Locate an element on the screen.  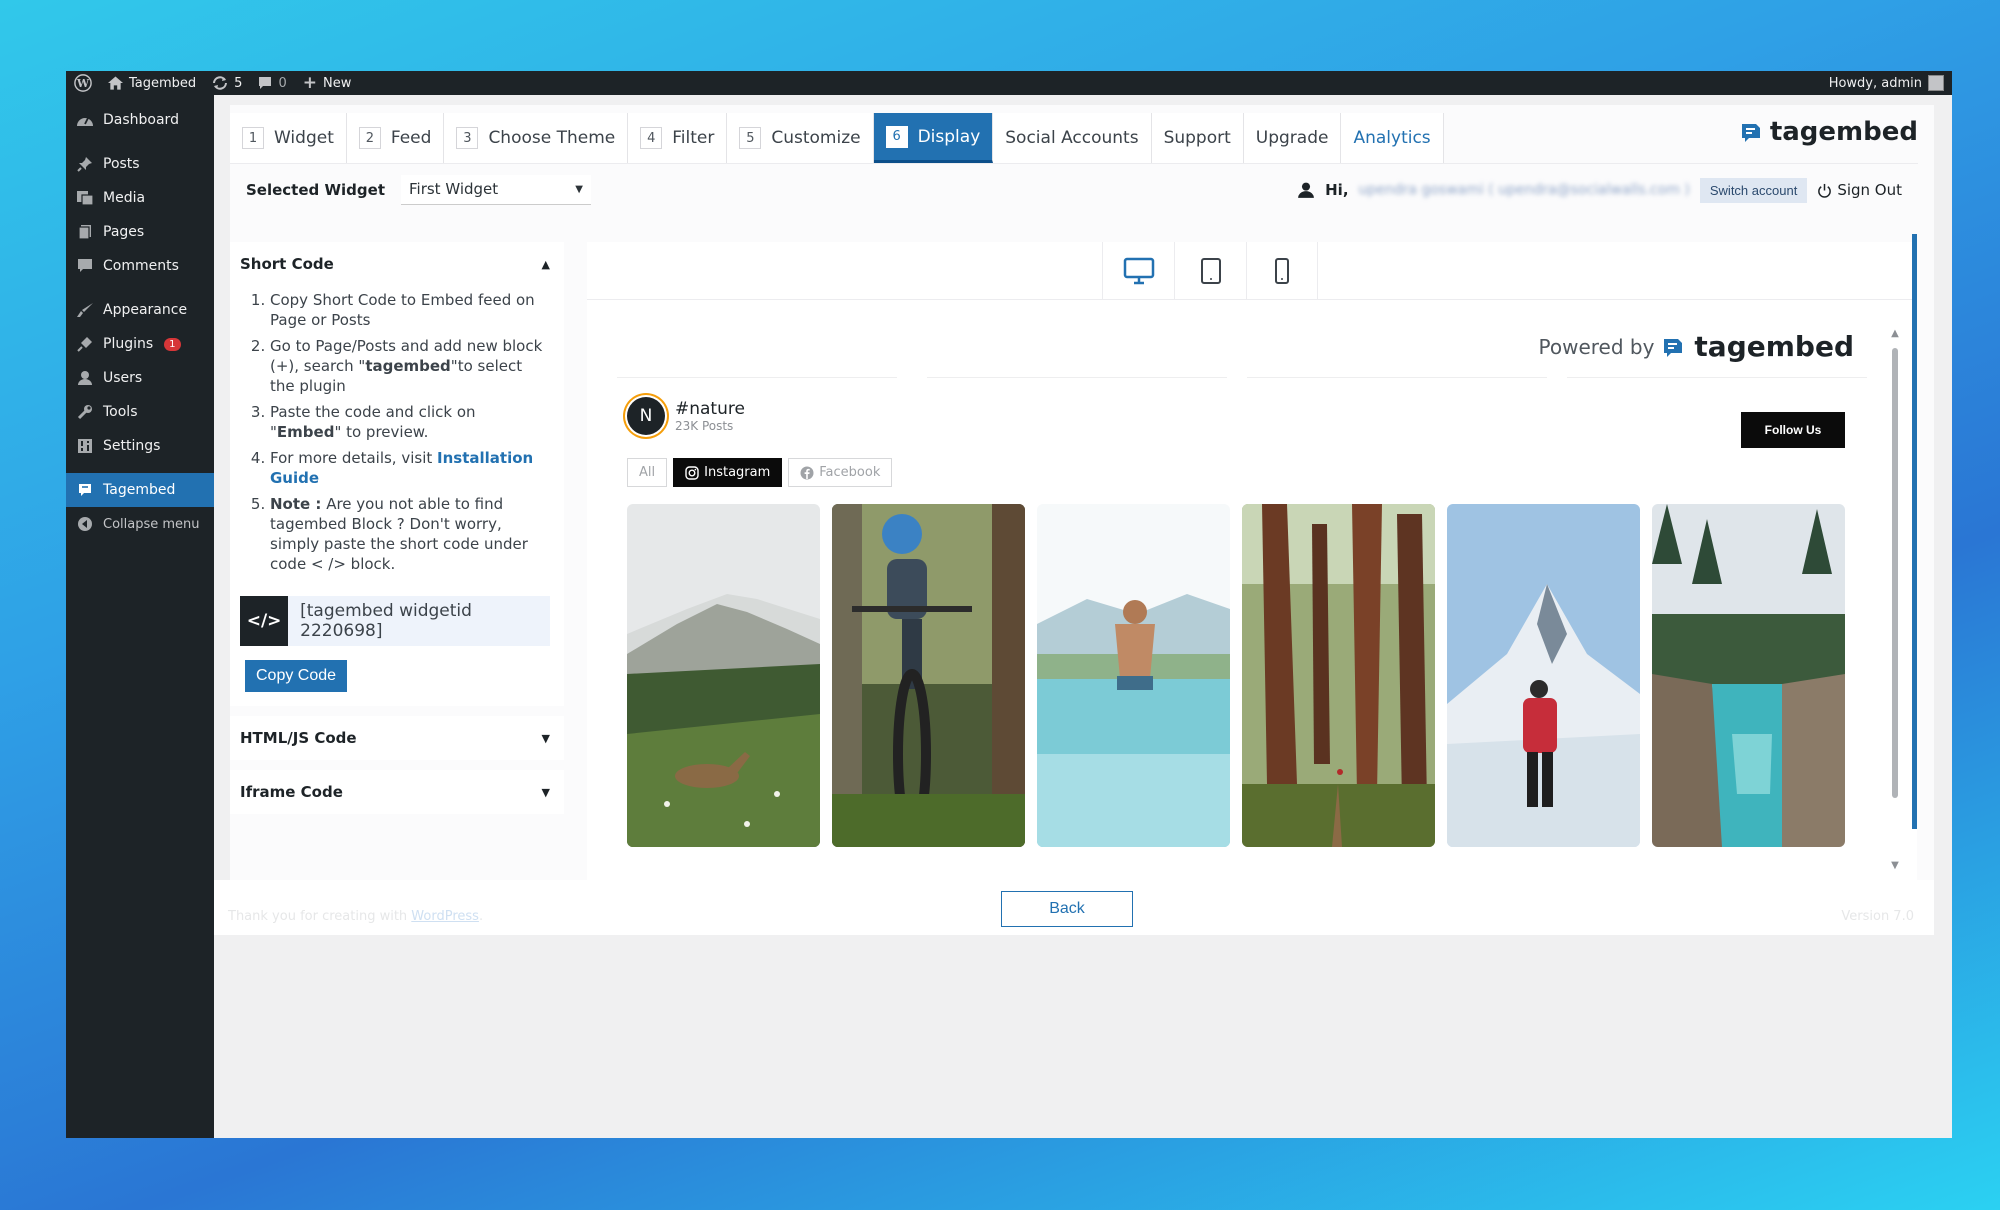
iframe-header: Iframe Code ▼ is located at coordinates (397, 792).